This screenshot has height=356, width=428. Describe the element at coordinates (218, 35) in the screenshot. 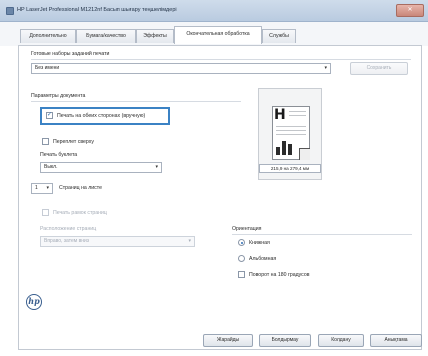

I see `tab-finishing: Окончательная обработка` at that location.